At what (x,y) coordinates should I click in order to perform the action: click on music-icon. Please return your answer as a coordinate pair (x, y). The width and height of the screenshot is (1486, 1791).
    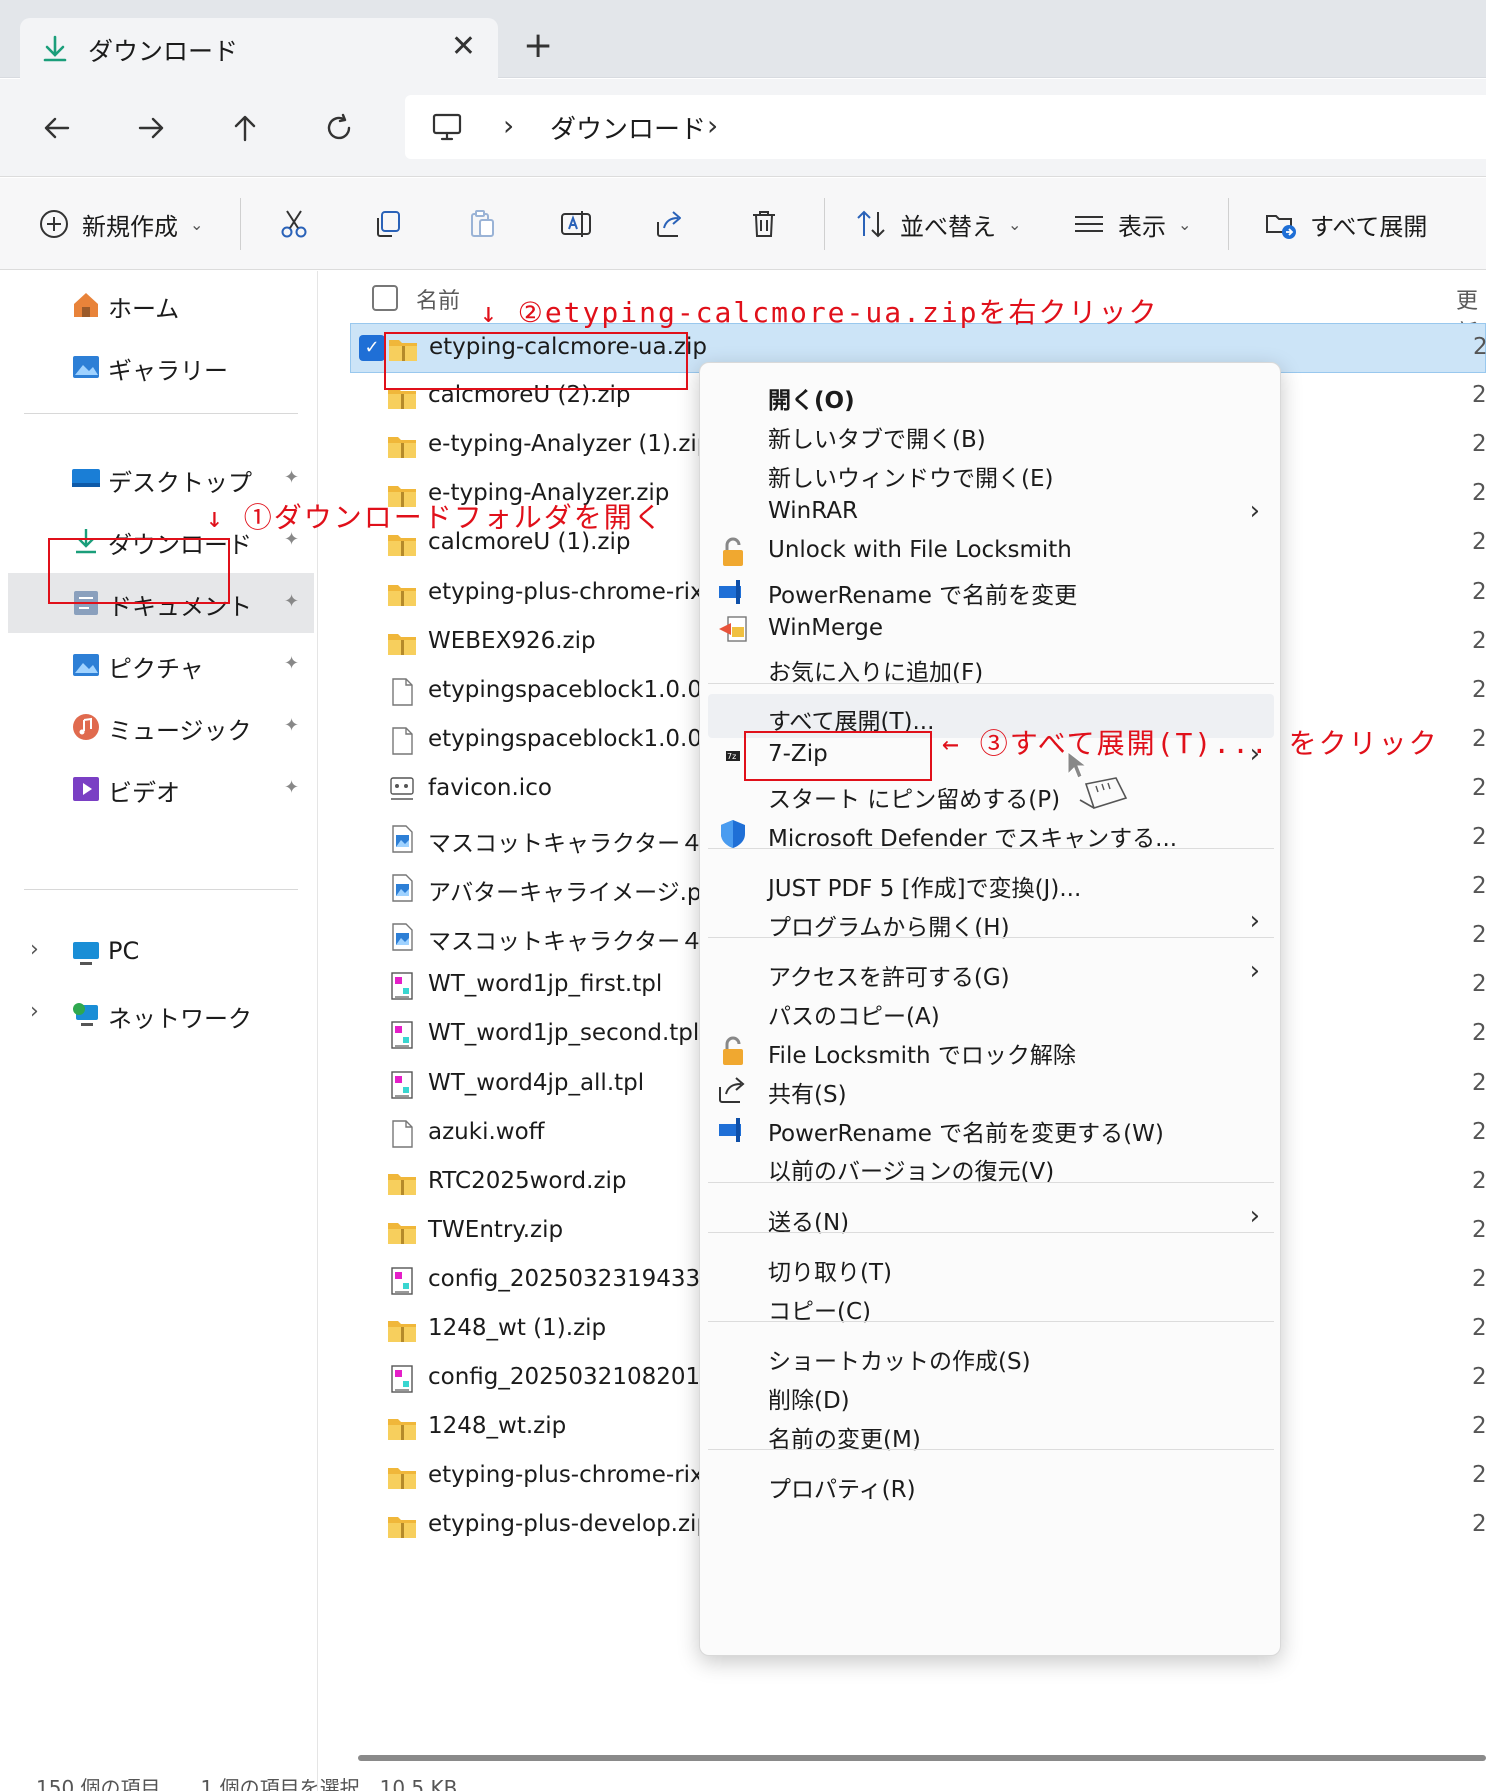
    Looking at the image, I should click on (86, 727).